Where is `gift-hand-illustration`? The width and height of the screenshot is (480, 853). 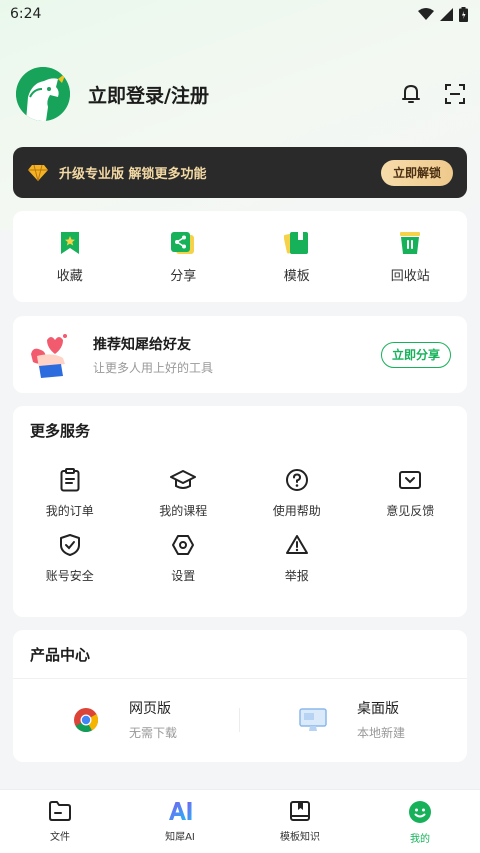
gift-hand-illustration is located at coordinates (54, 355).